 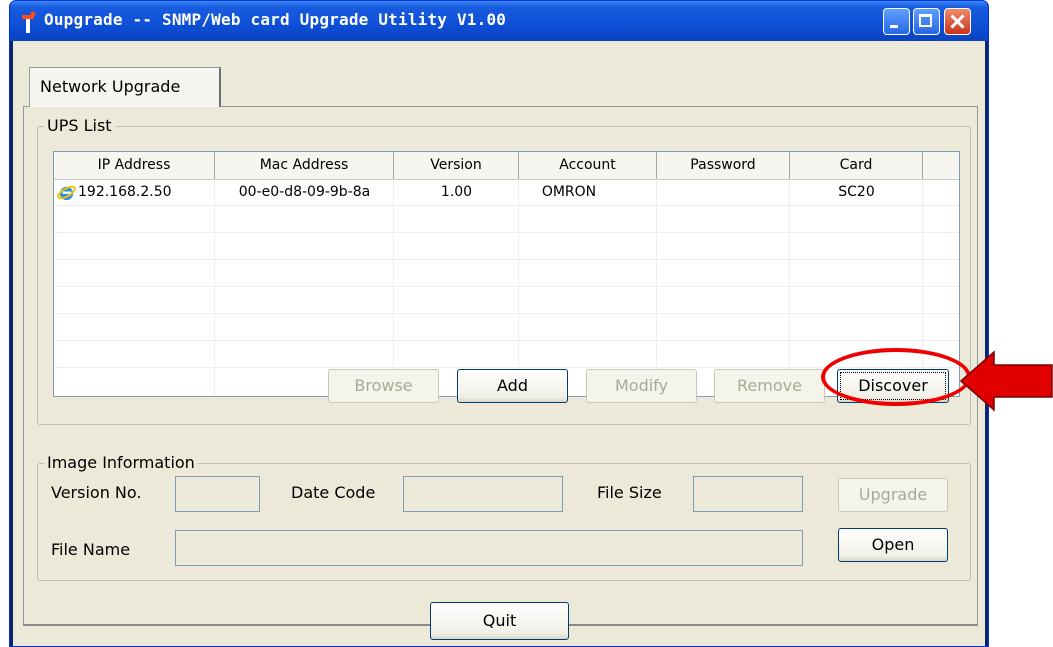 I want to click on image-information-label: Image Information, so click(x=121, y=462).